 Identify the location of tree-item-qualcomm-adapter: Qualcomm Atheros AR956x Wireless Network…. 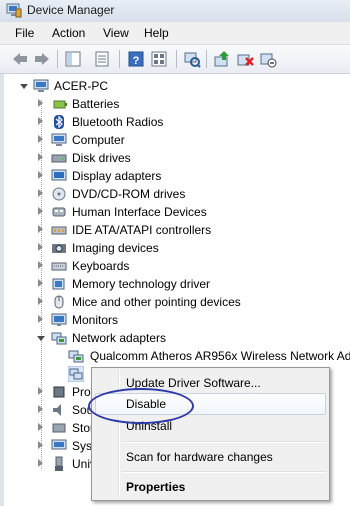
(175, 356).